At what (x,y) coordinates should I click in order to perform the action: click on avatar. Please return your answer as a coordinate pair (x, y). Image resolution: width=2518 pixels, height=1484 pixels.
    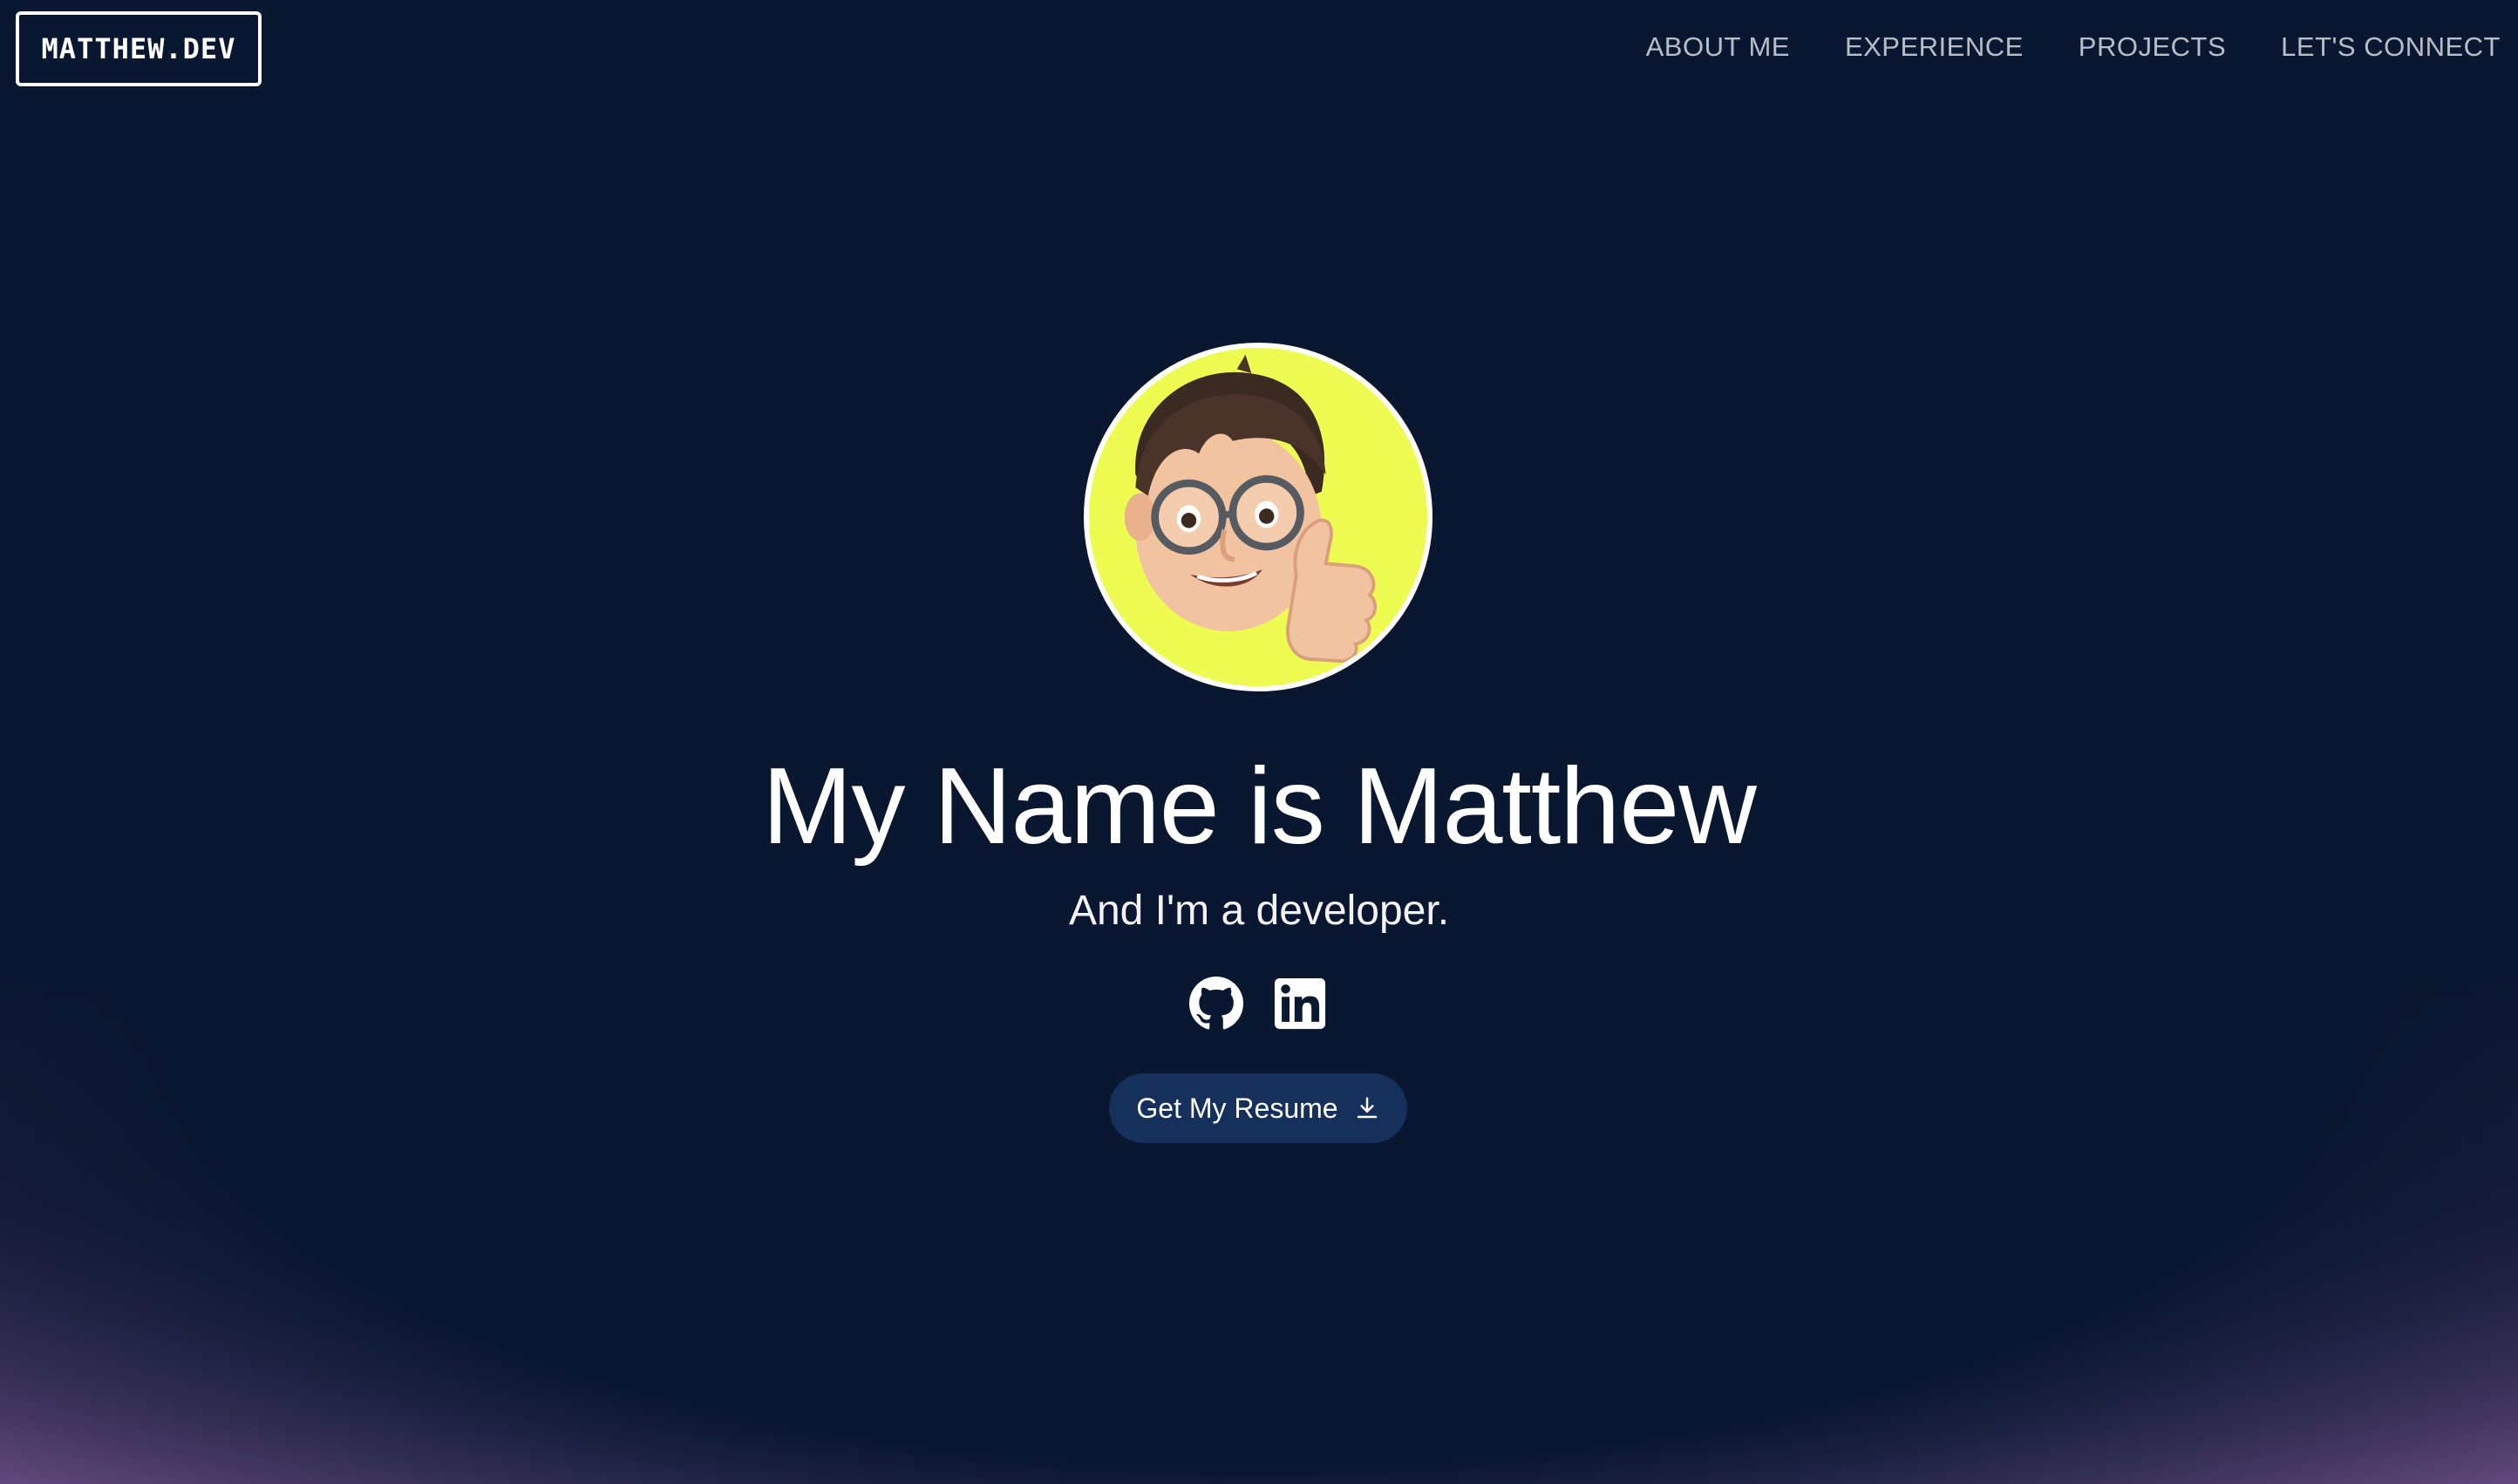
    Looking at the image, I should click on (1258, 517).